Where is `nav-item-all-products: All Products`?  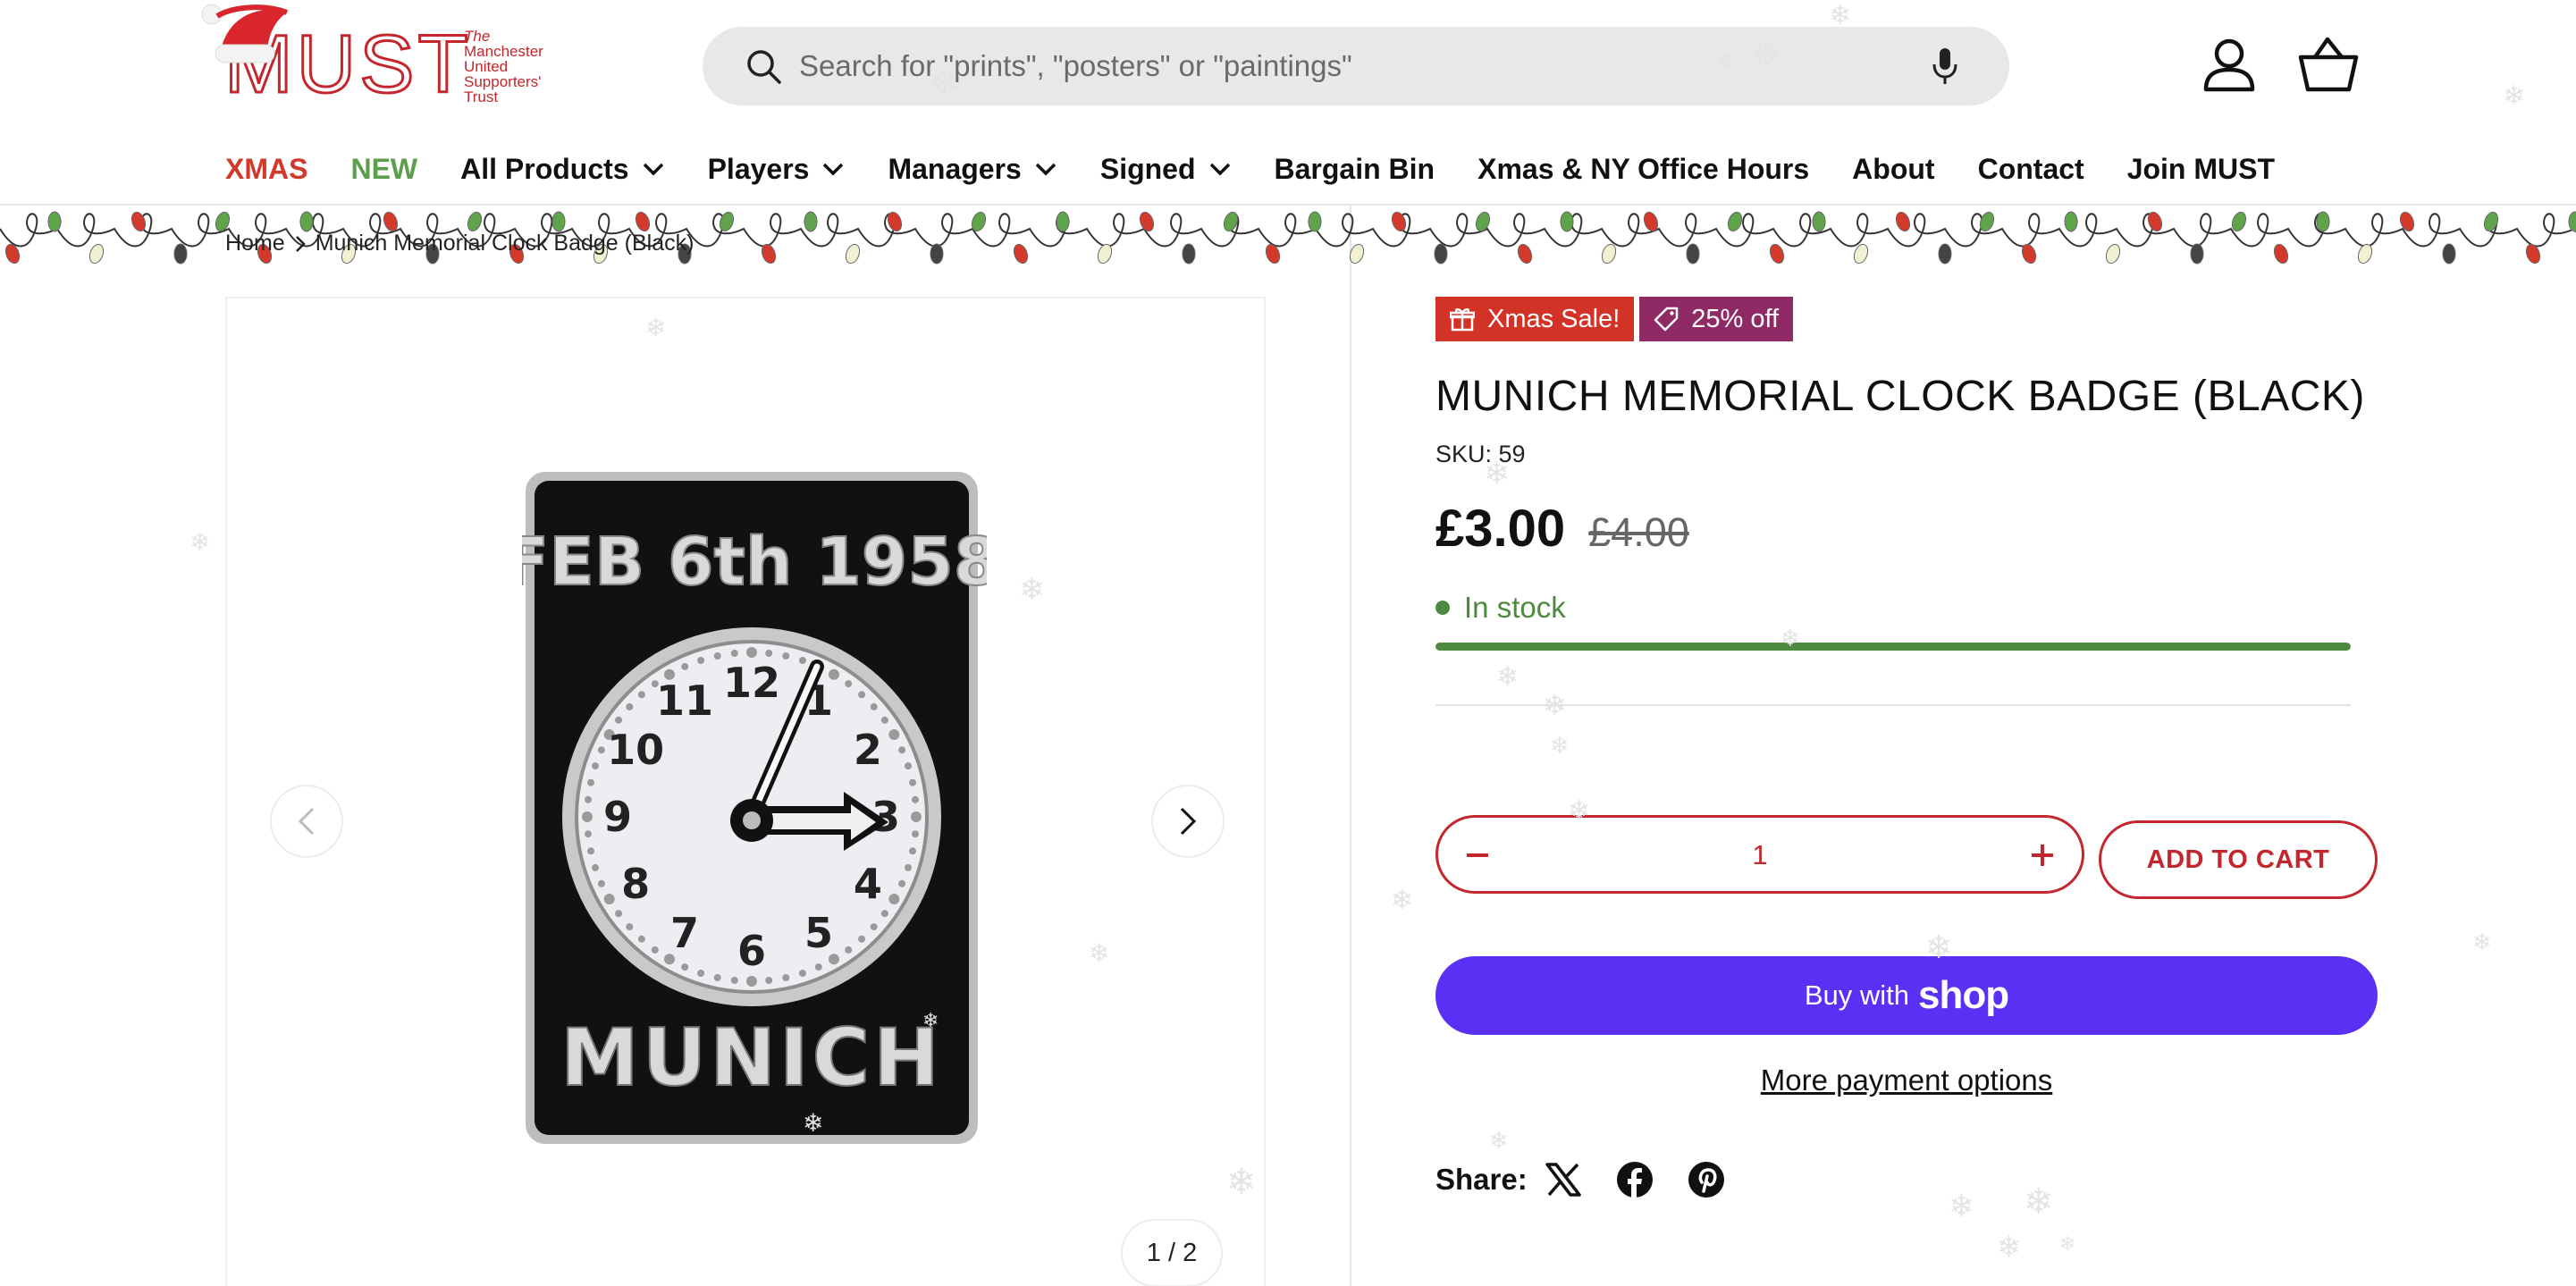 nav-item-all-products: All Products is located at coordinates (562, 169).